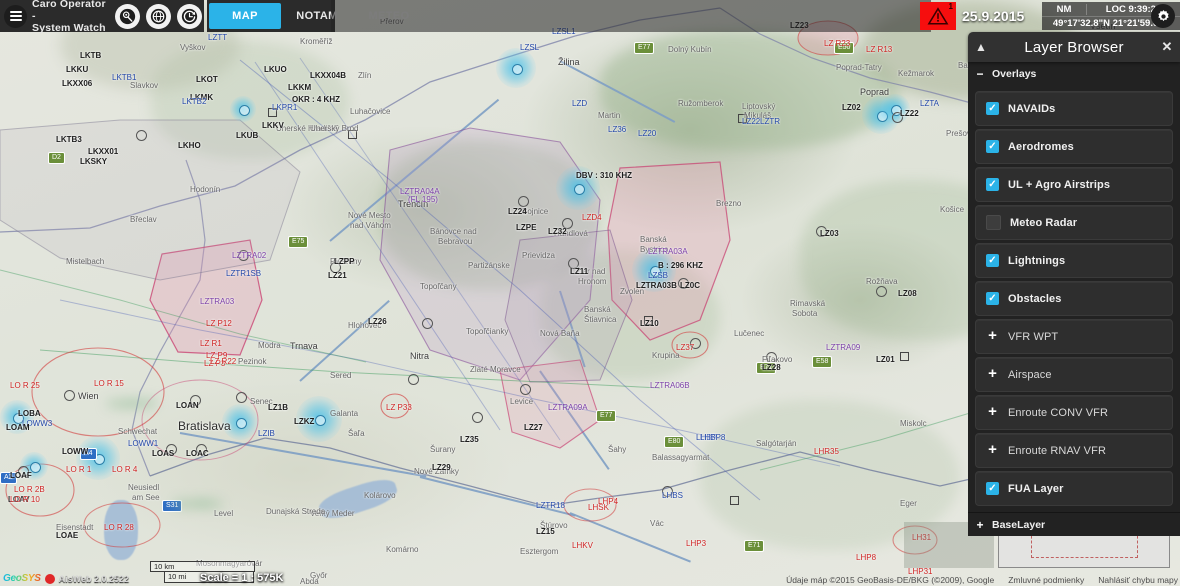 The height and width of the screenshot is (586, 1180). I want to click on location-search-icon, so click(127, 16).